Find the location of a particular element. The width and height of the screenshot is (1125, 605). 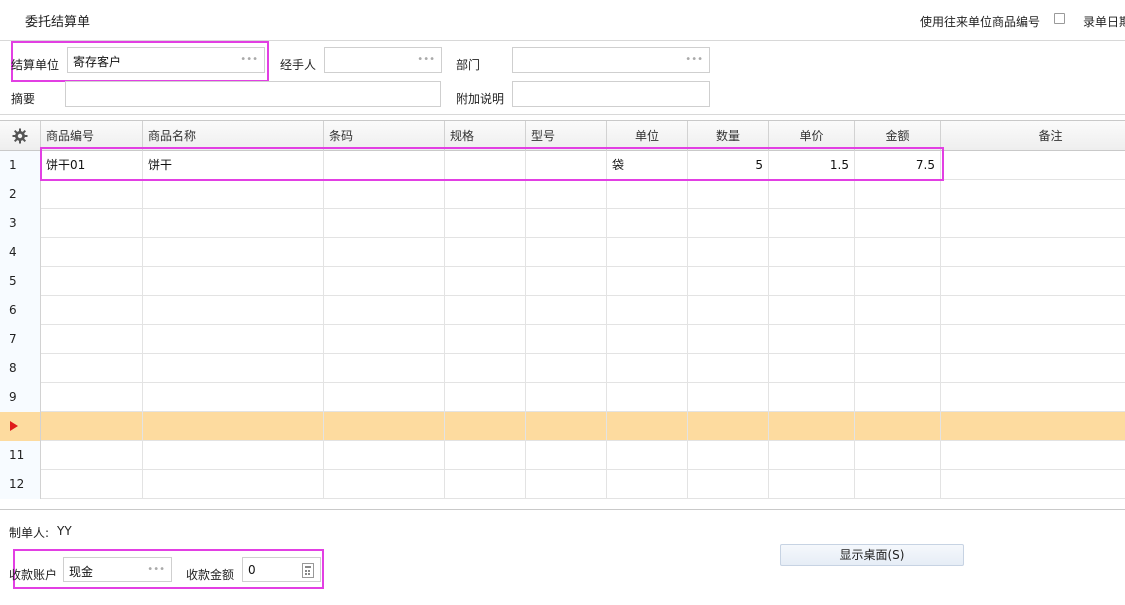

table-row: 8 is located at coordinates (562, 368).